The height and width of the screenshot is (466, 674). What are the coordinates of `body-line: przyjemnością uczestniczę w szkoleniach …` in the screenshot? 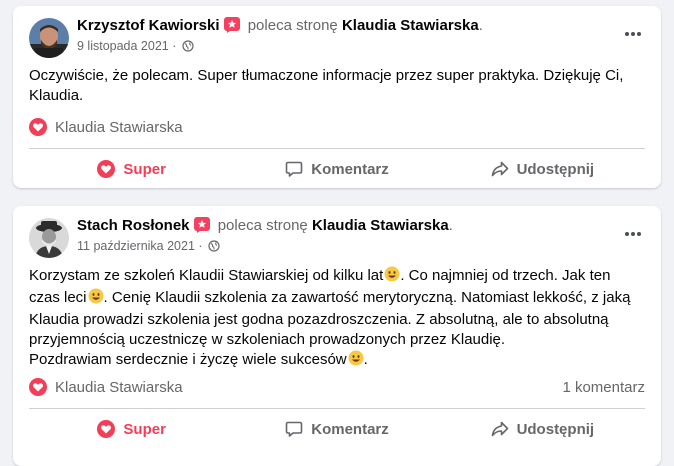 It's located at (267, 339).